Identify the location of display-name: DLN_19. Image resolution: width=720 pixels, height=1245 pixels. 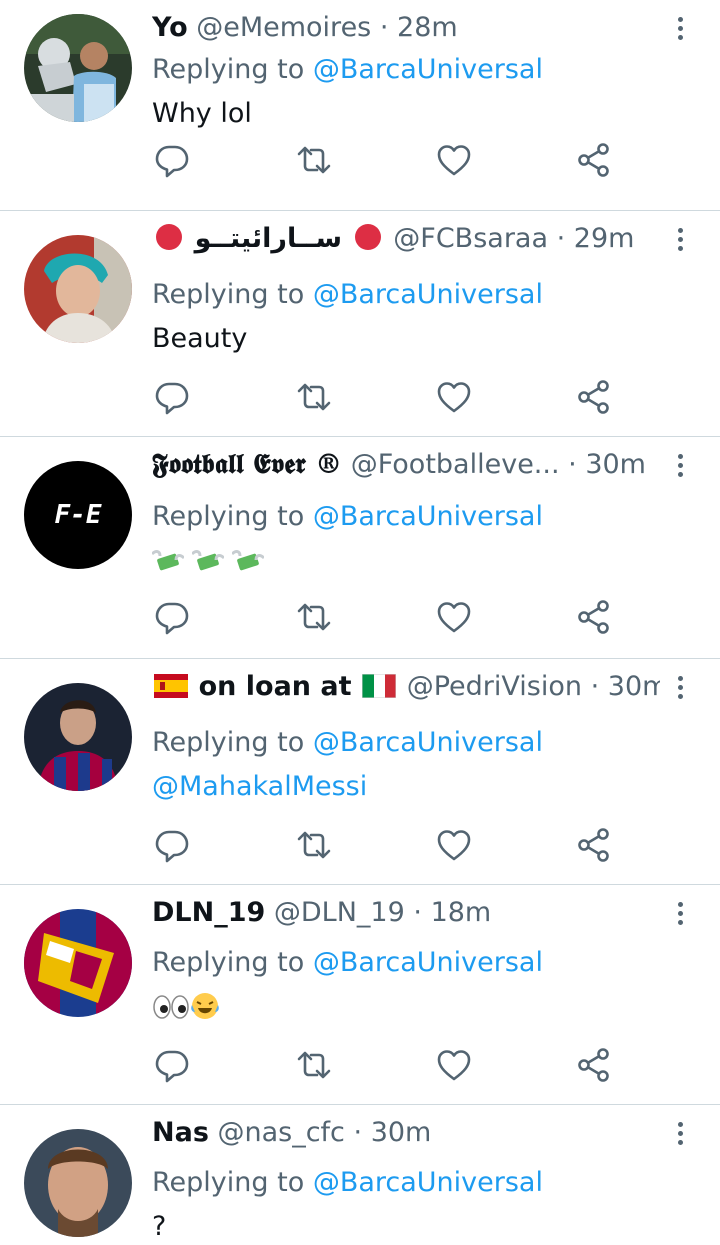
(208, 912).